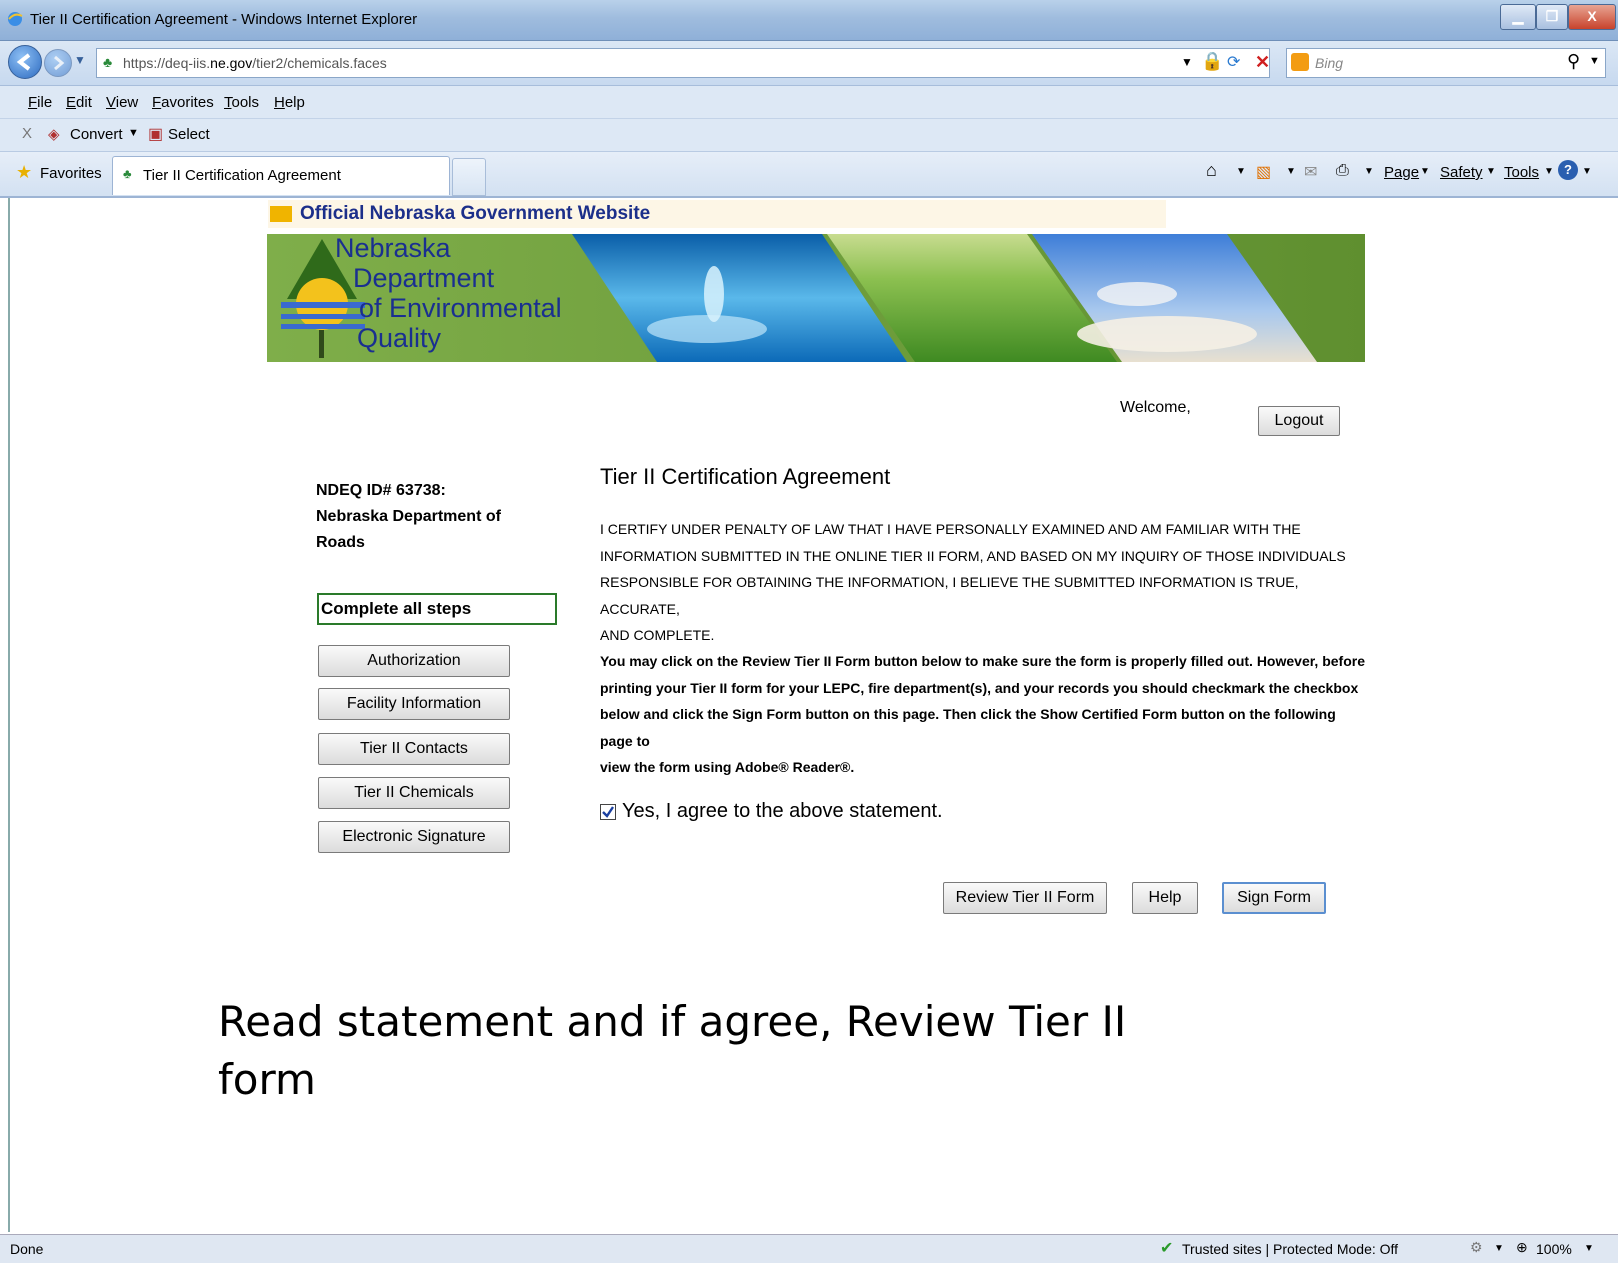 This screenshot has width=1618, height=1263. Describe the element at coordinates (393, 248) in the screenshot. I see `logo-line-1: Nebraska` at that location.